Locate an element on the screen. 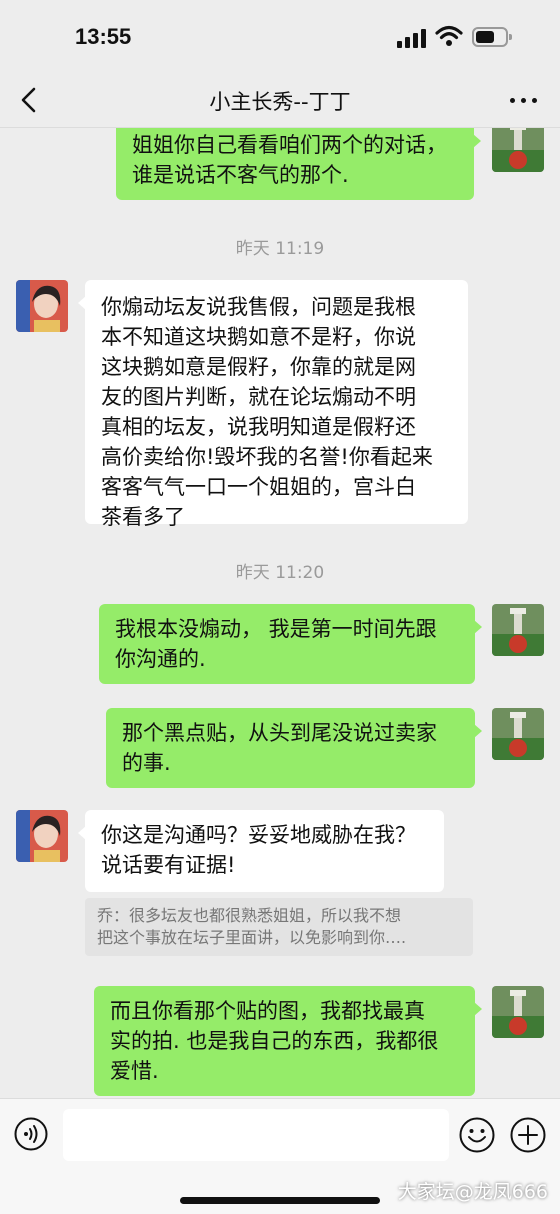 This screenshot has height=1214, width=560. sent-message: 而且你看那个贴的图，我都找最真 实的拍. 也是我自己的东西，我都很 爱惜. is located at coordinates (288, 1041).